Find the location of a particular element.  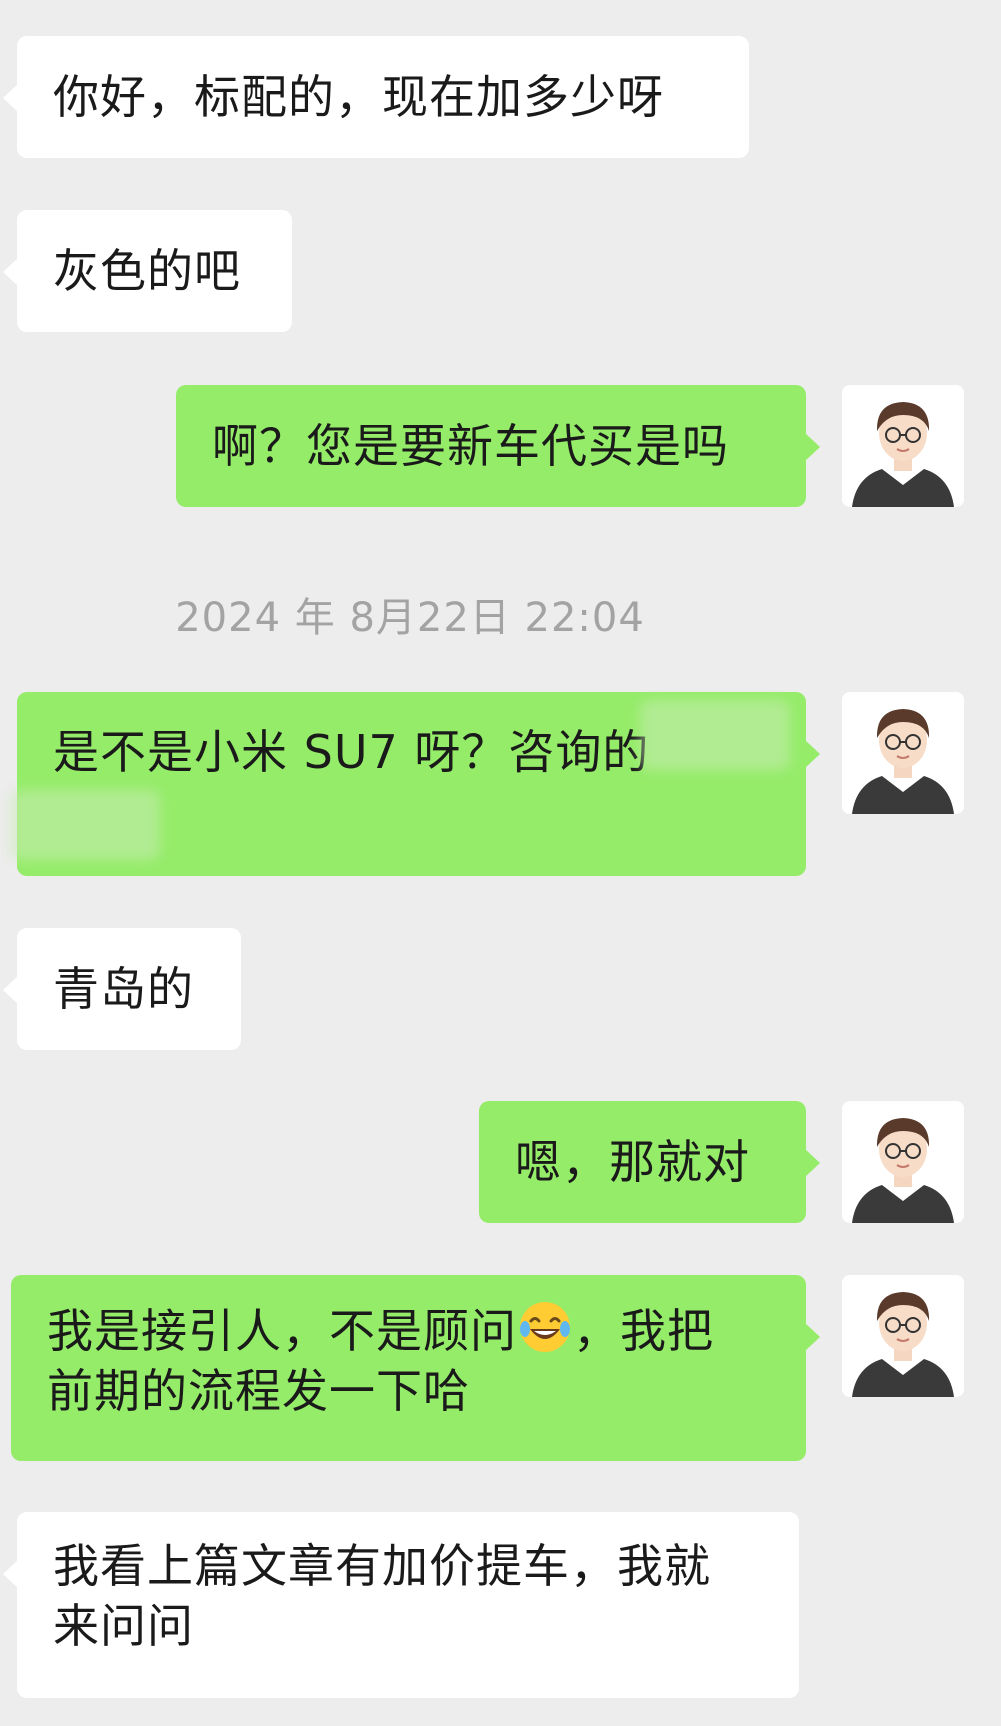

incoming-message: 我看上篇文章有加价提车，我就 来问问 is located at coordinates (401, 1605).